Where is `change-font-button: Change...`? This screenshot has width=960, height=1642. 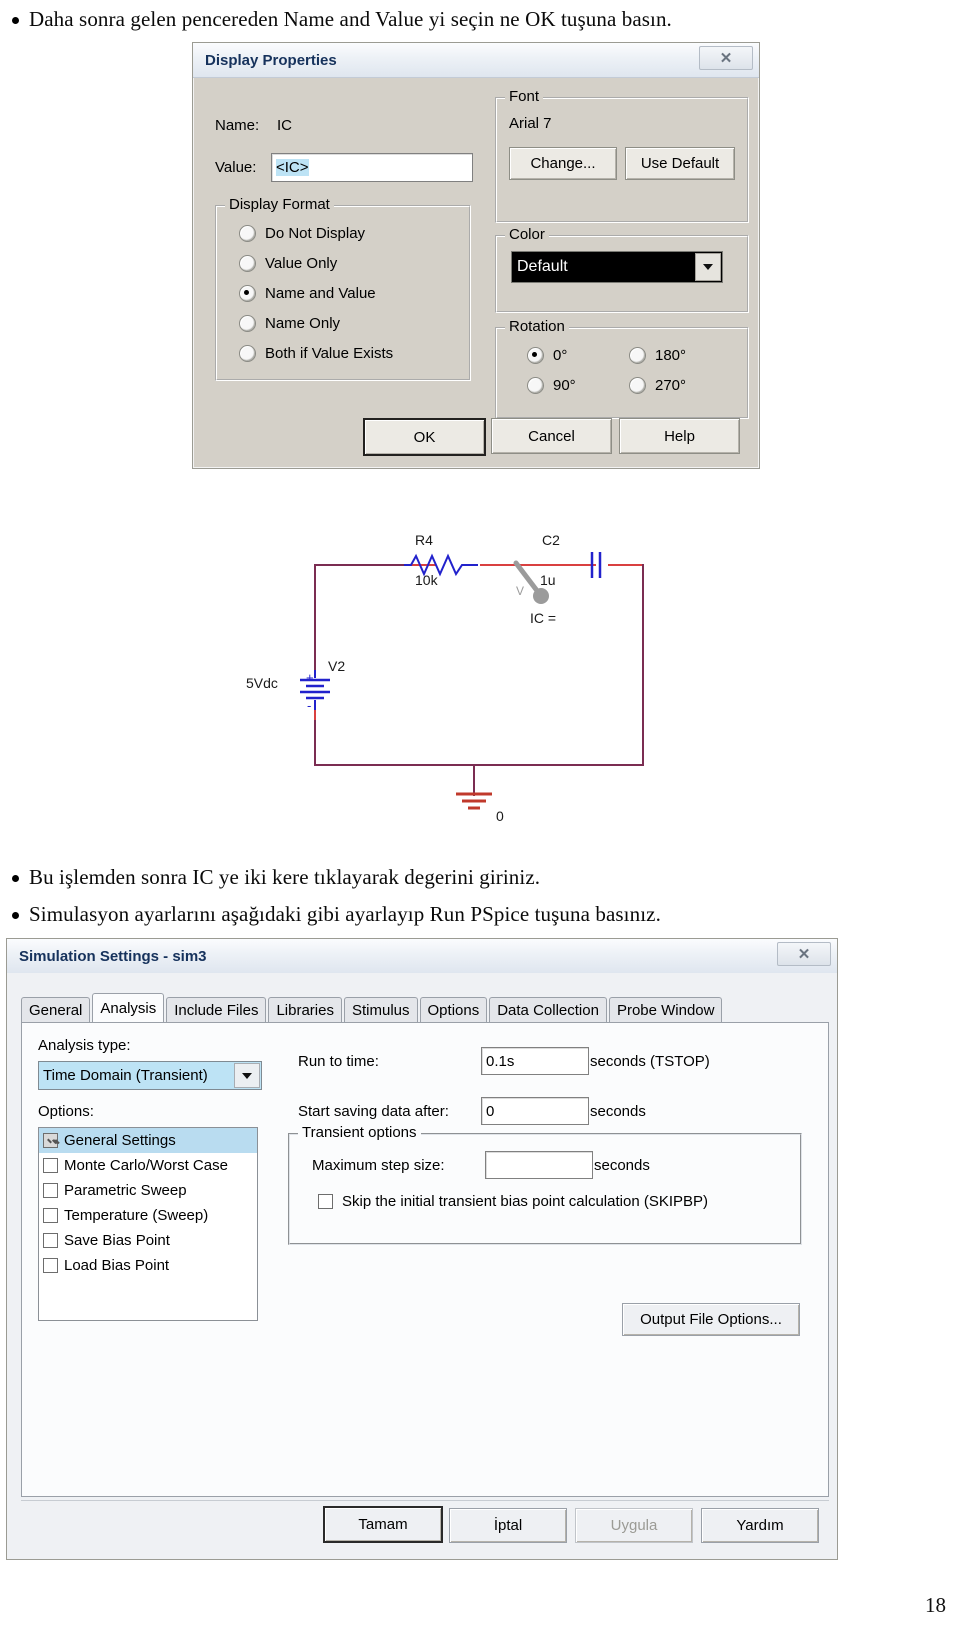 change-font-button: Change... is located at coordinates (563, 163).